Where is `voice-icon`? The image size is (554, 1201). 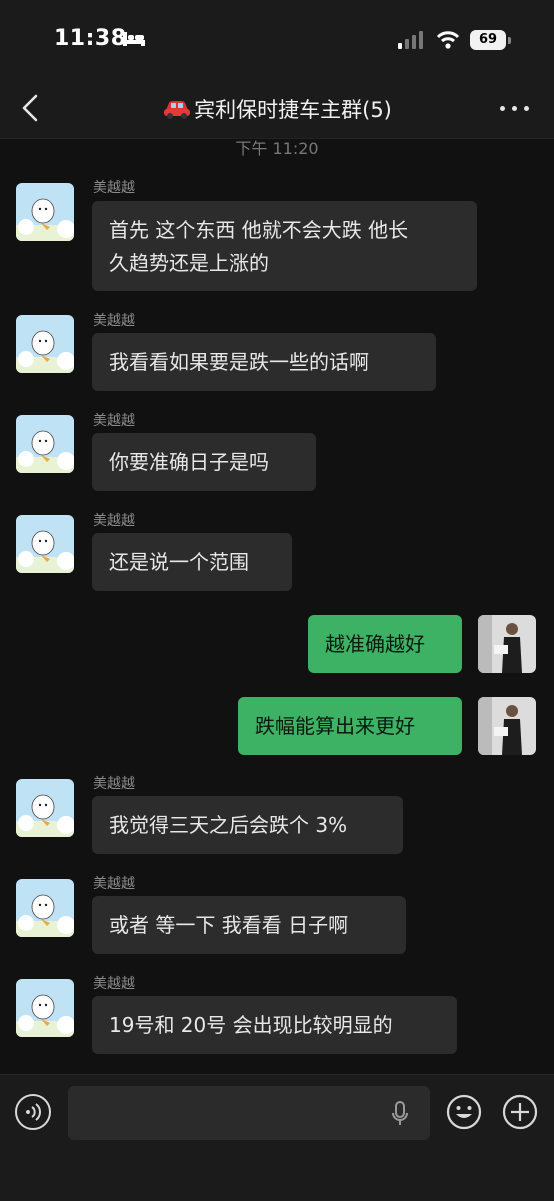 voice-icon is located at coordinates (33, 1112).